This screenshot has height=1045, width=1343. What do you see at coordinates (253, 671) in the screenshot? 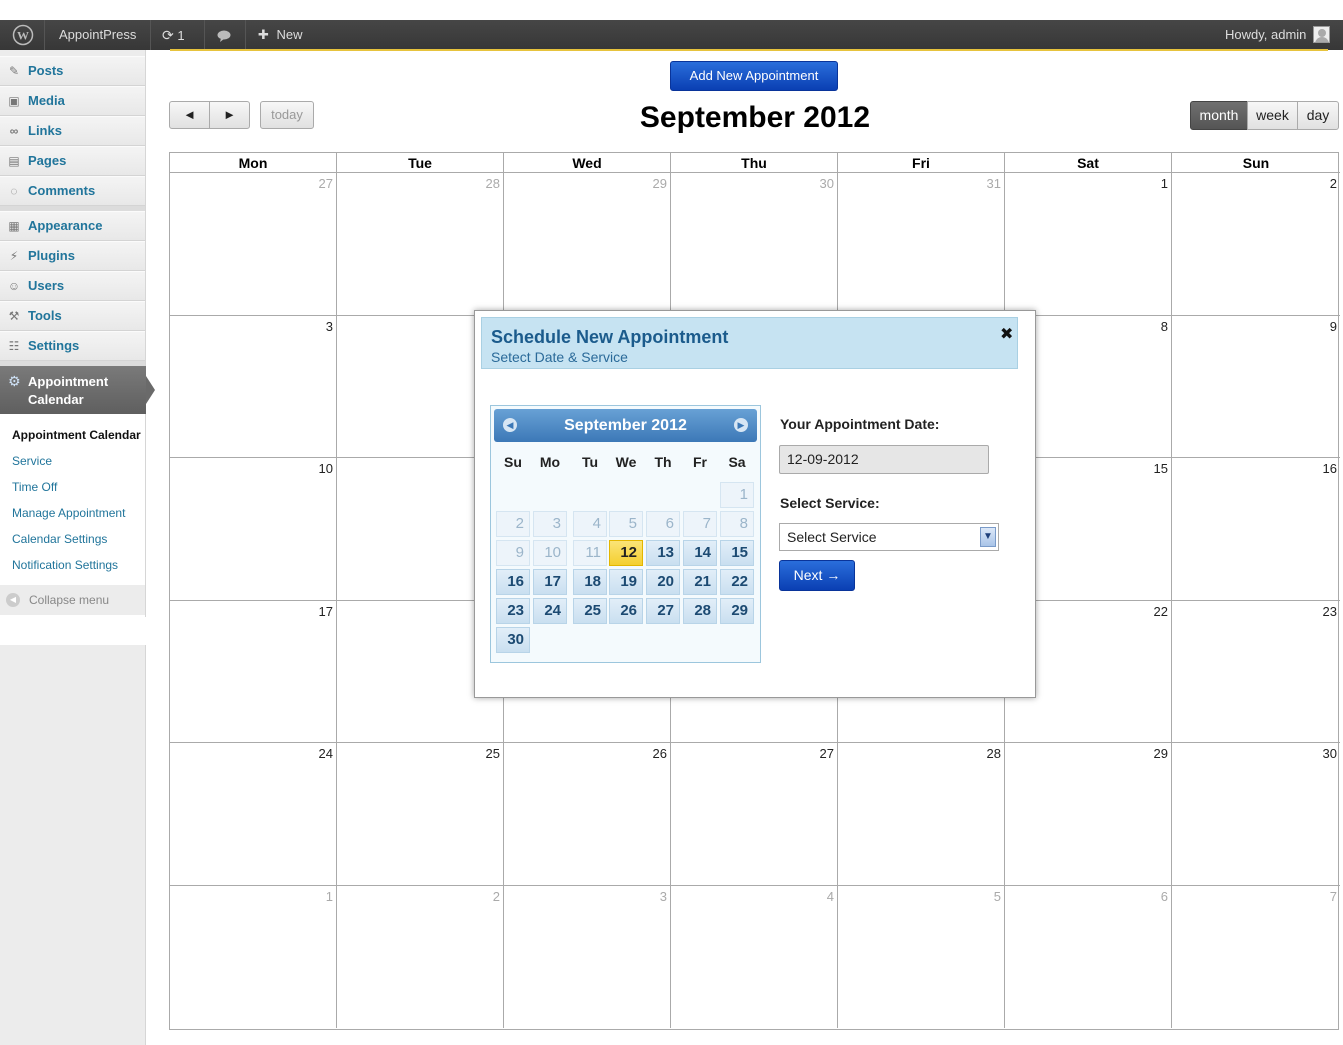
I see `calendar-day-cell: 17` at bounding box center [253, 671].